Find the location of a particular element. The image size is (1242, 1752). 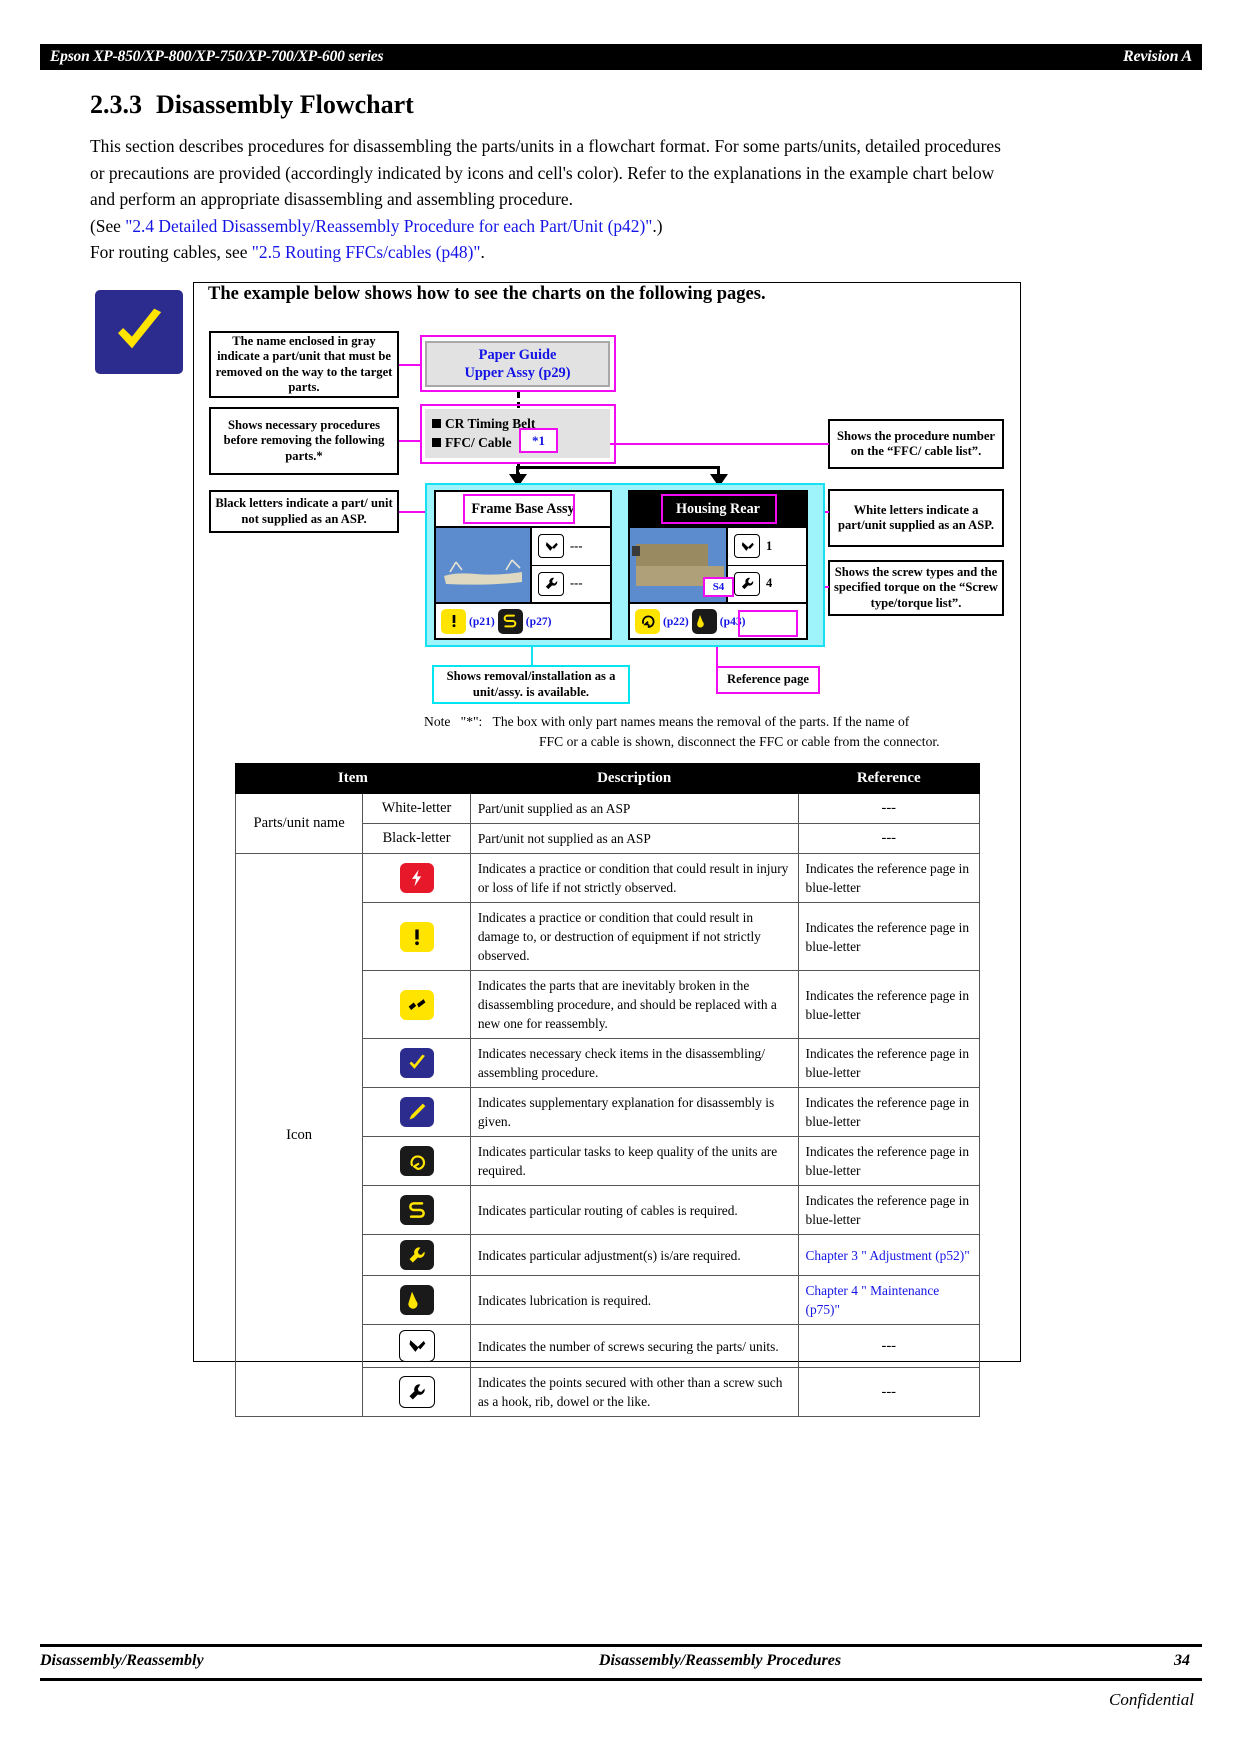

callout-reference-page: Reference page is located at coordinates (768, 680).